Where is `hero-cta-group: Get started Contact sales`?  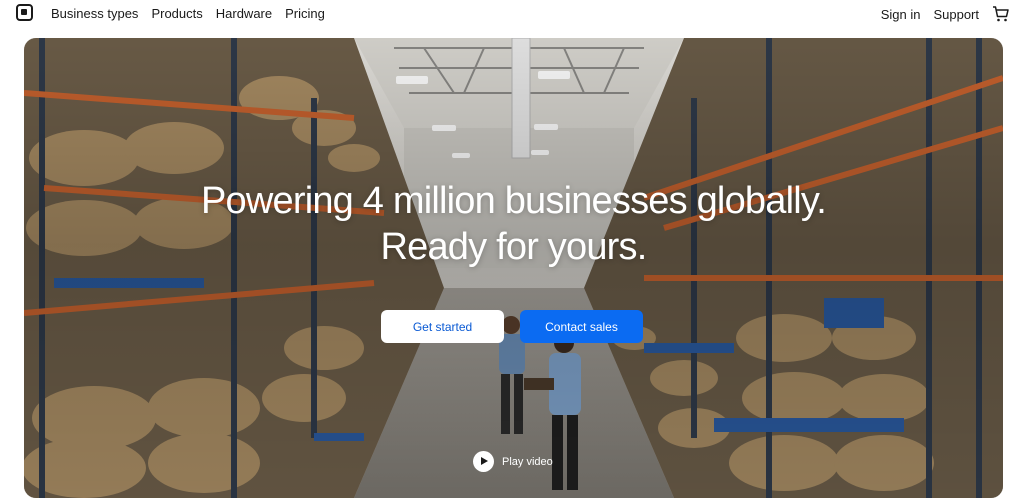
hero-cta-group: Get started Contact sales is located at coordinates (512, 326).